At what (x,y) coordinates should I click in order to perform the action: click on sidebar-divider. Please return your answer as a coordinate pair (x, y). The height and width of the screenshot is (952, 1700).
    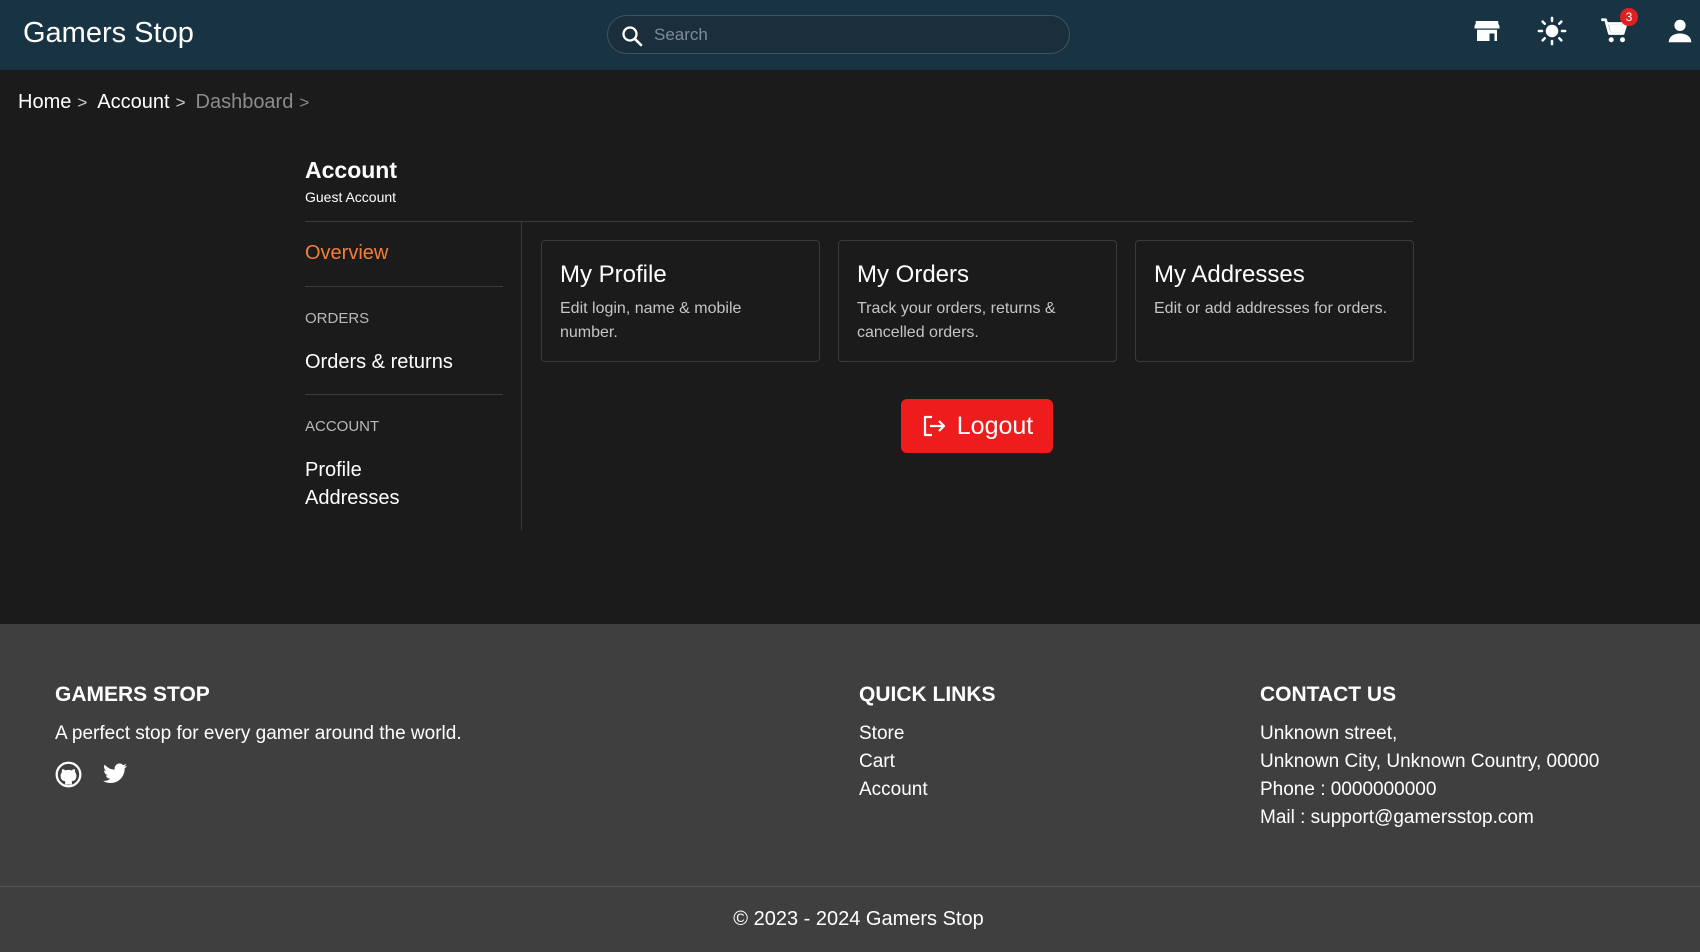
    Looking at the image, I should click on (521, 376).